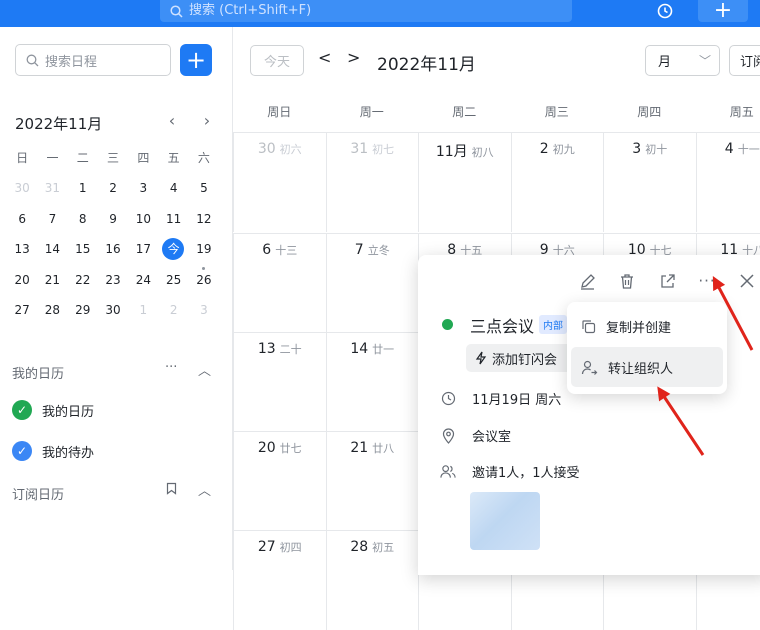 The width and height of the screenshot is (760, 630). Describe the element at coordinates (172, 121) in the screenshot. I see `mini-prev-month-button: ‹` at that location.